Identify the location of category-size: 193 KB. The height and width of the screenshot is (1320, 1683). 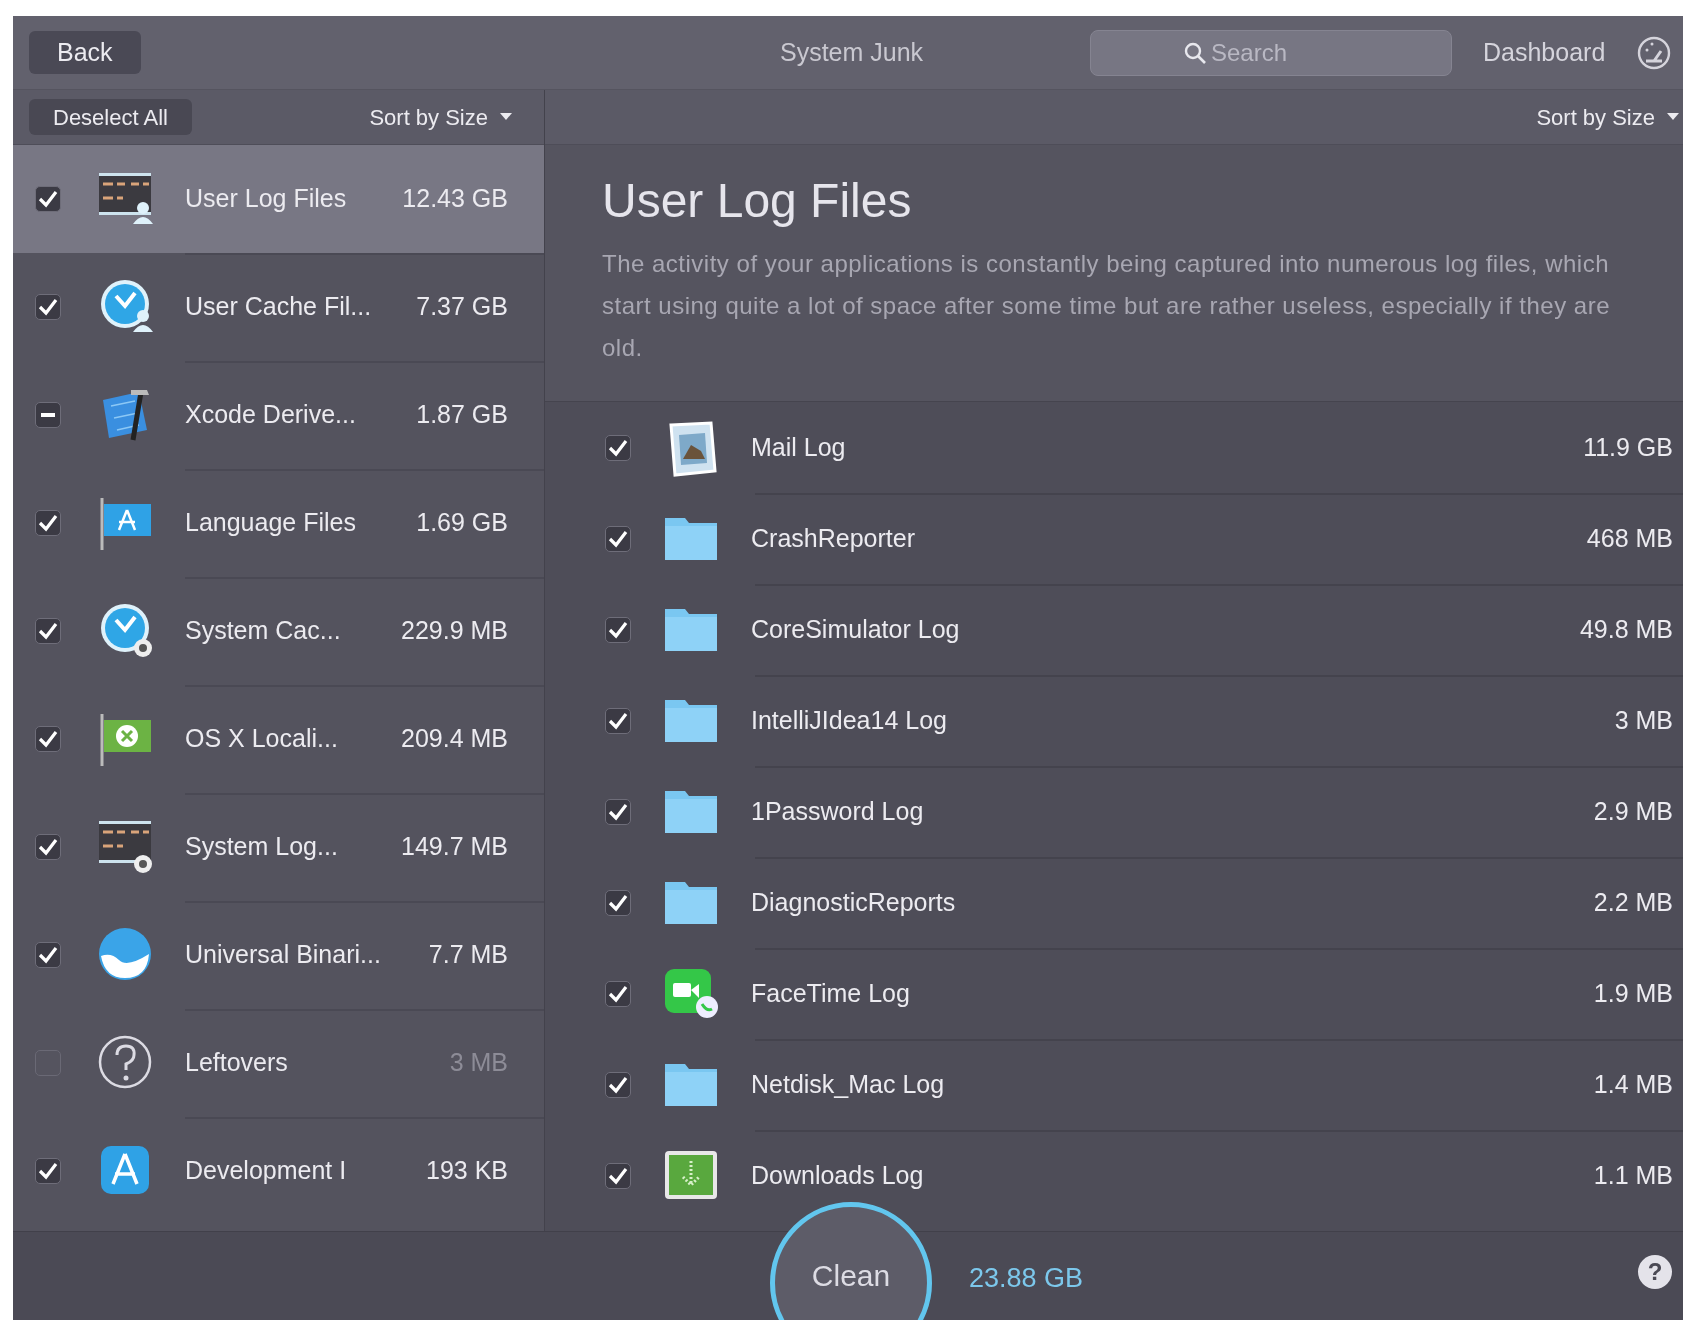
(467, 1171).